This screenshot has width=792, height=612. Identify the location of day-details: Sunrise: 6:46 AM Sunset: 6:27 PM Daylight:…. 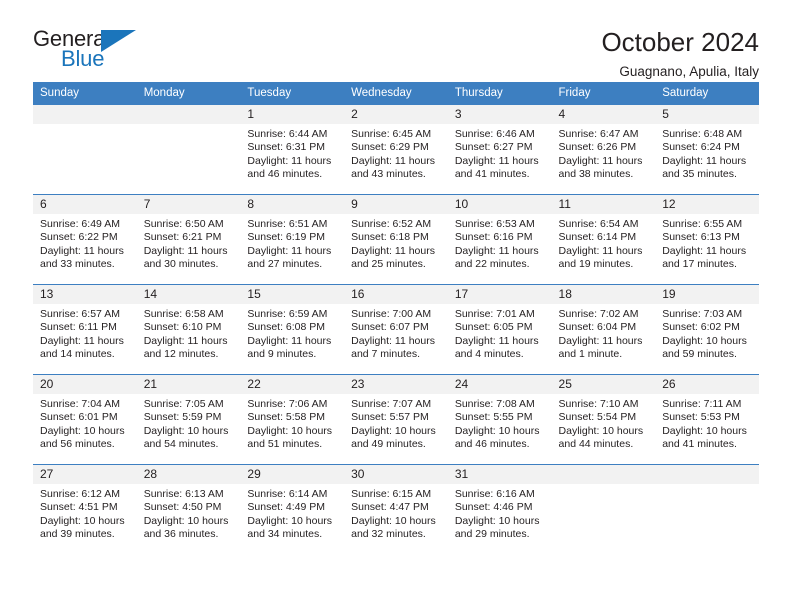
(500, 153).